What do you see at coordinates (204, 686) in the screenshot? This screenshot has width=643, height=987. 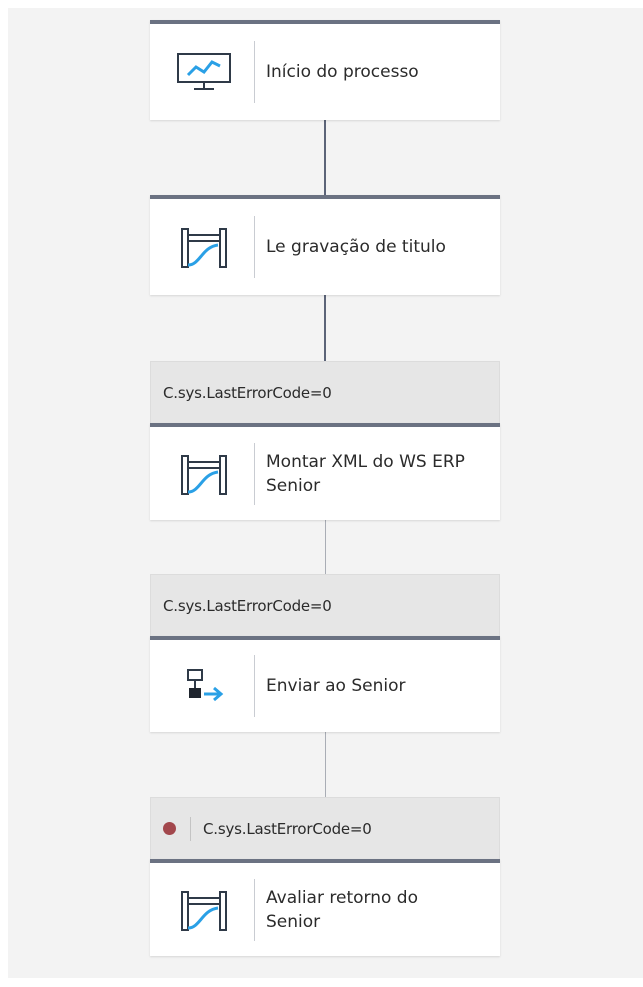 I see `send-node-icon` at bounding box center [204, 686].